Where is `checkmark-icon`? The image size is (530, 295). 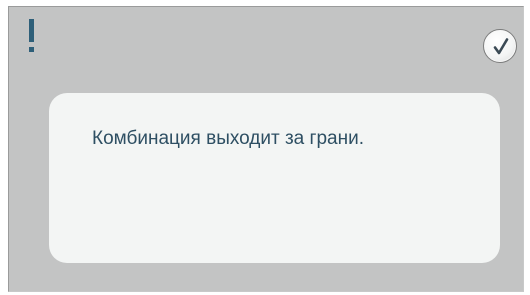 checkmark-icon is located at coordinates (501, 46).